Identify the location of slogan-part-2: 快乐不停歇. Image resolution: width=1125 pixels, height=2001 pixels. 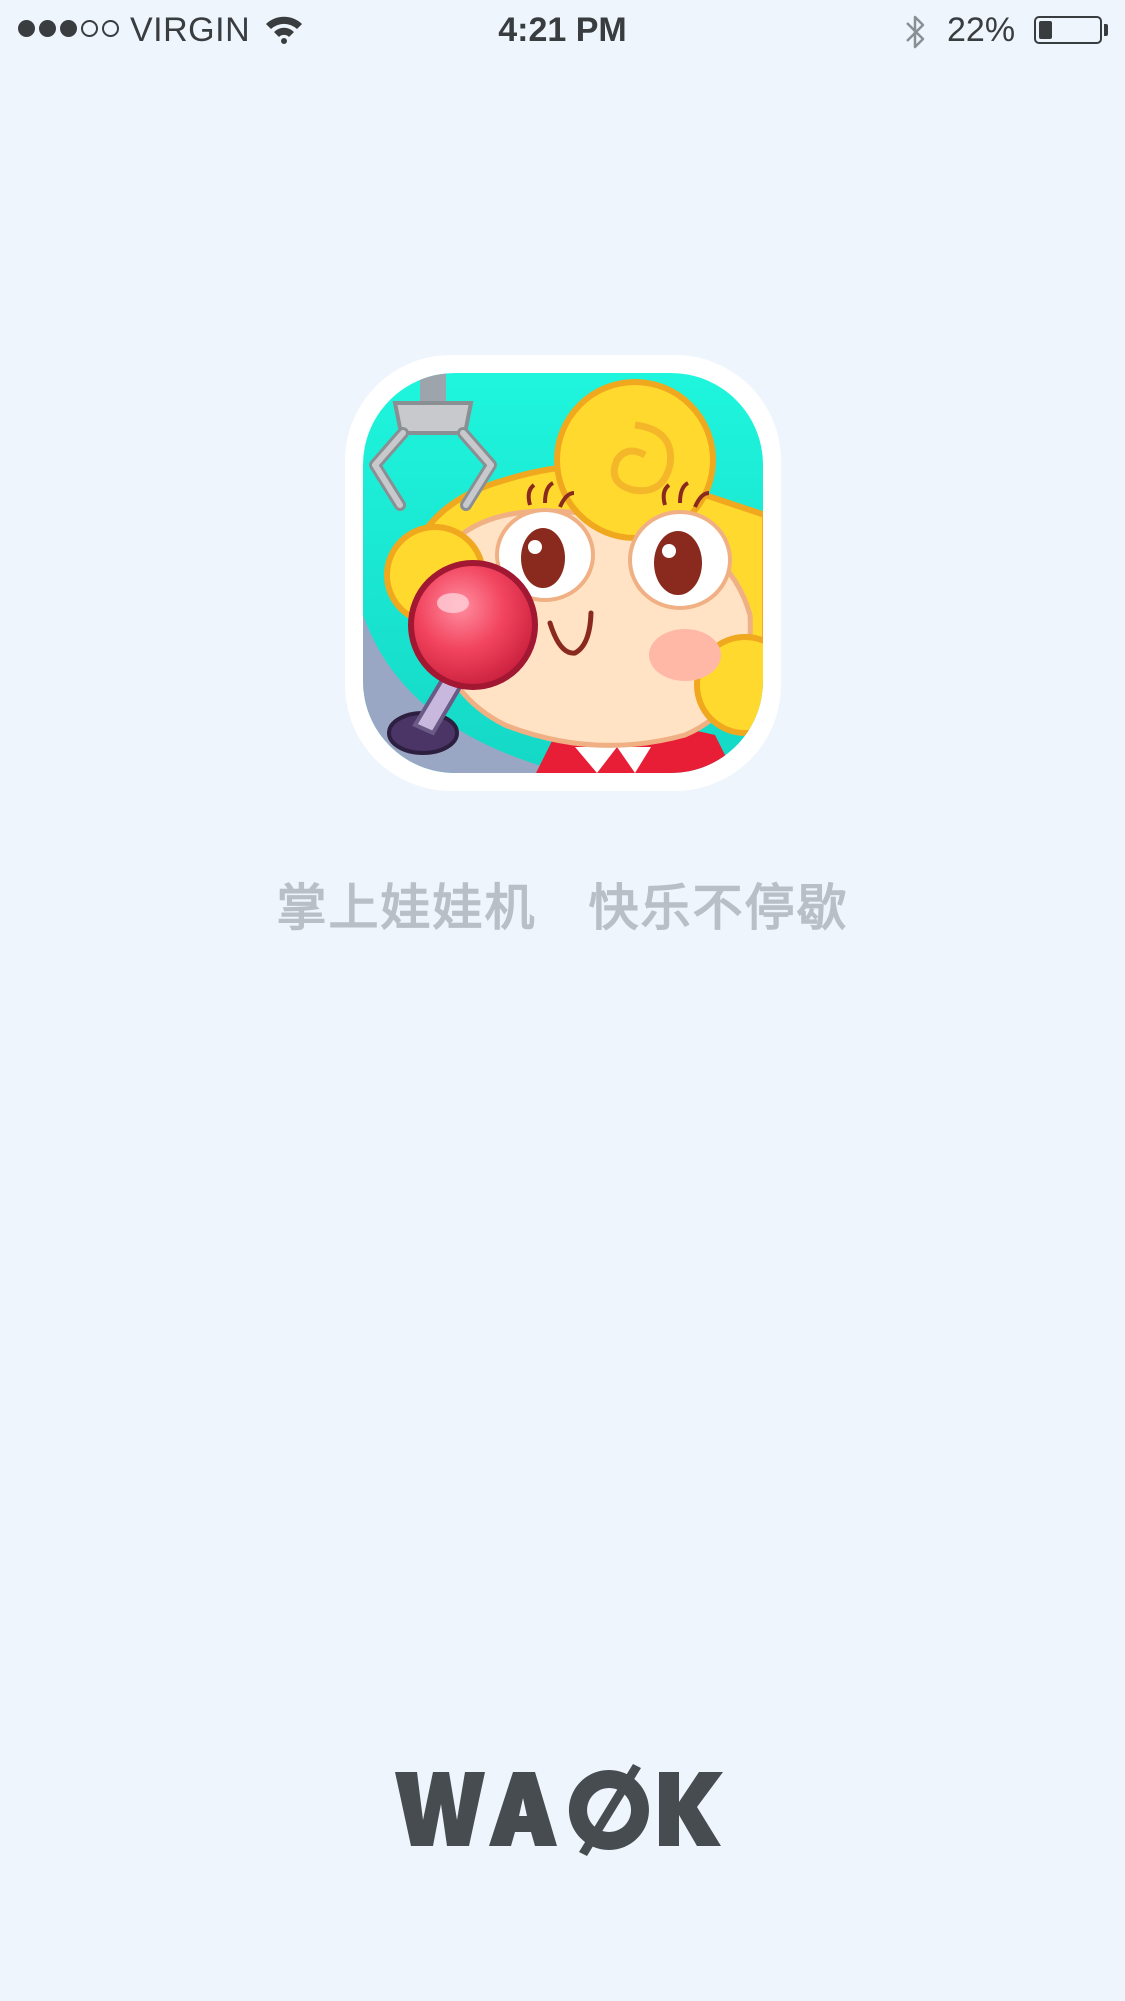
(718, 908).